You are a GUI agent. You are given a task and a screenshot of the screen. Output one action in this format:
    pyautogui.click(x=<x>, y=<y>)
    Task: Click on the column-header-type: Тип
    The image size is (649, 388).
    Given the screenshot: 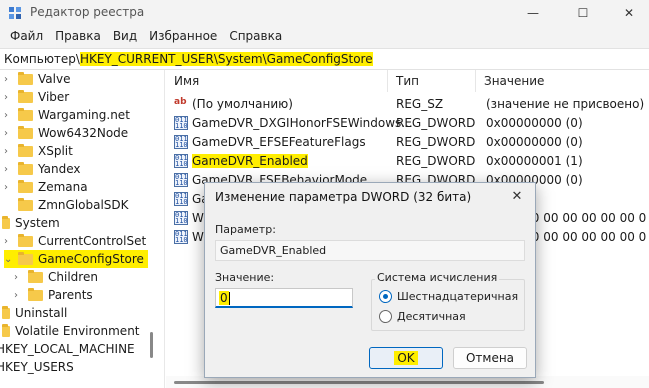 What is the action you would take?
    pyautogui.click(x=432, y=81)
    